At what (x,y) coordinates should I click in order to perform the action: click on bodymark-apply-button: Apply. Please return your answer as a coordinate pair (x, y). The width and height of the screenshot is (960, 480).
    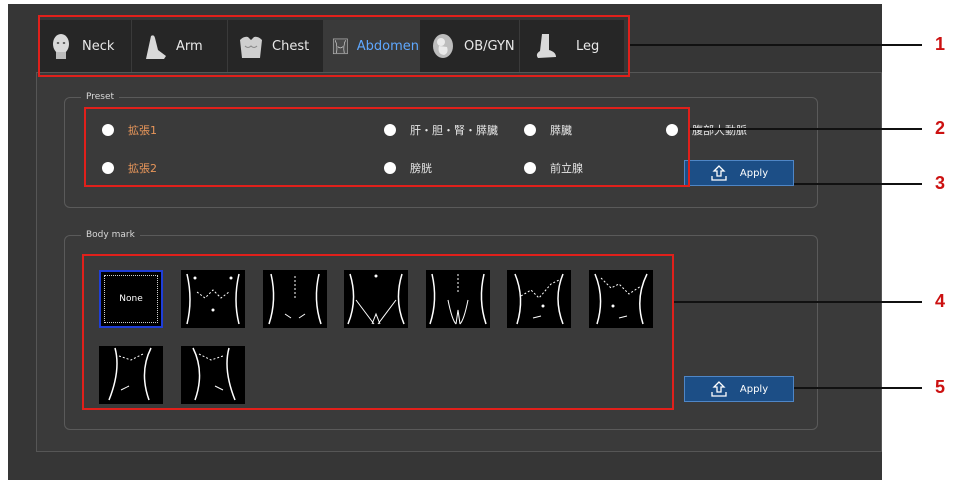
    Looking at the image, I should click on (739, 389).